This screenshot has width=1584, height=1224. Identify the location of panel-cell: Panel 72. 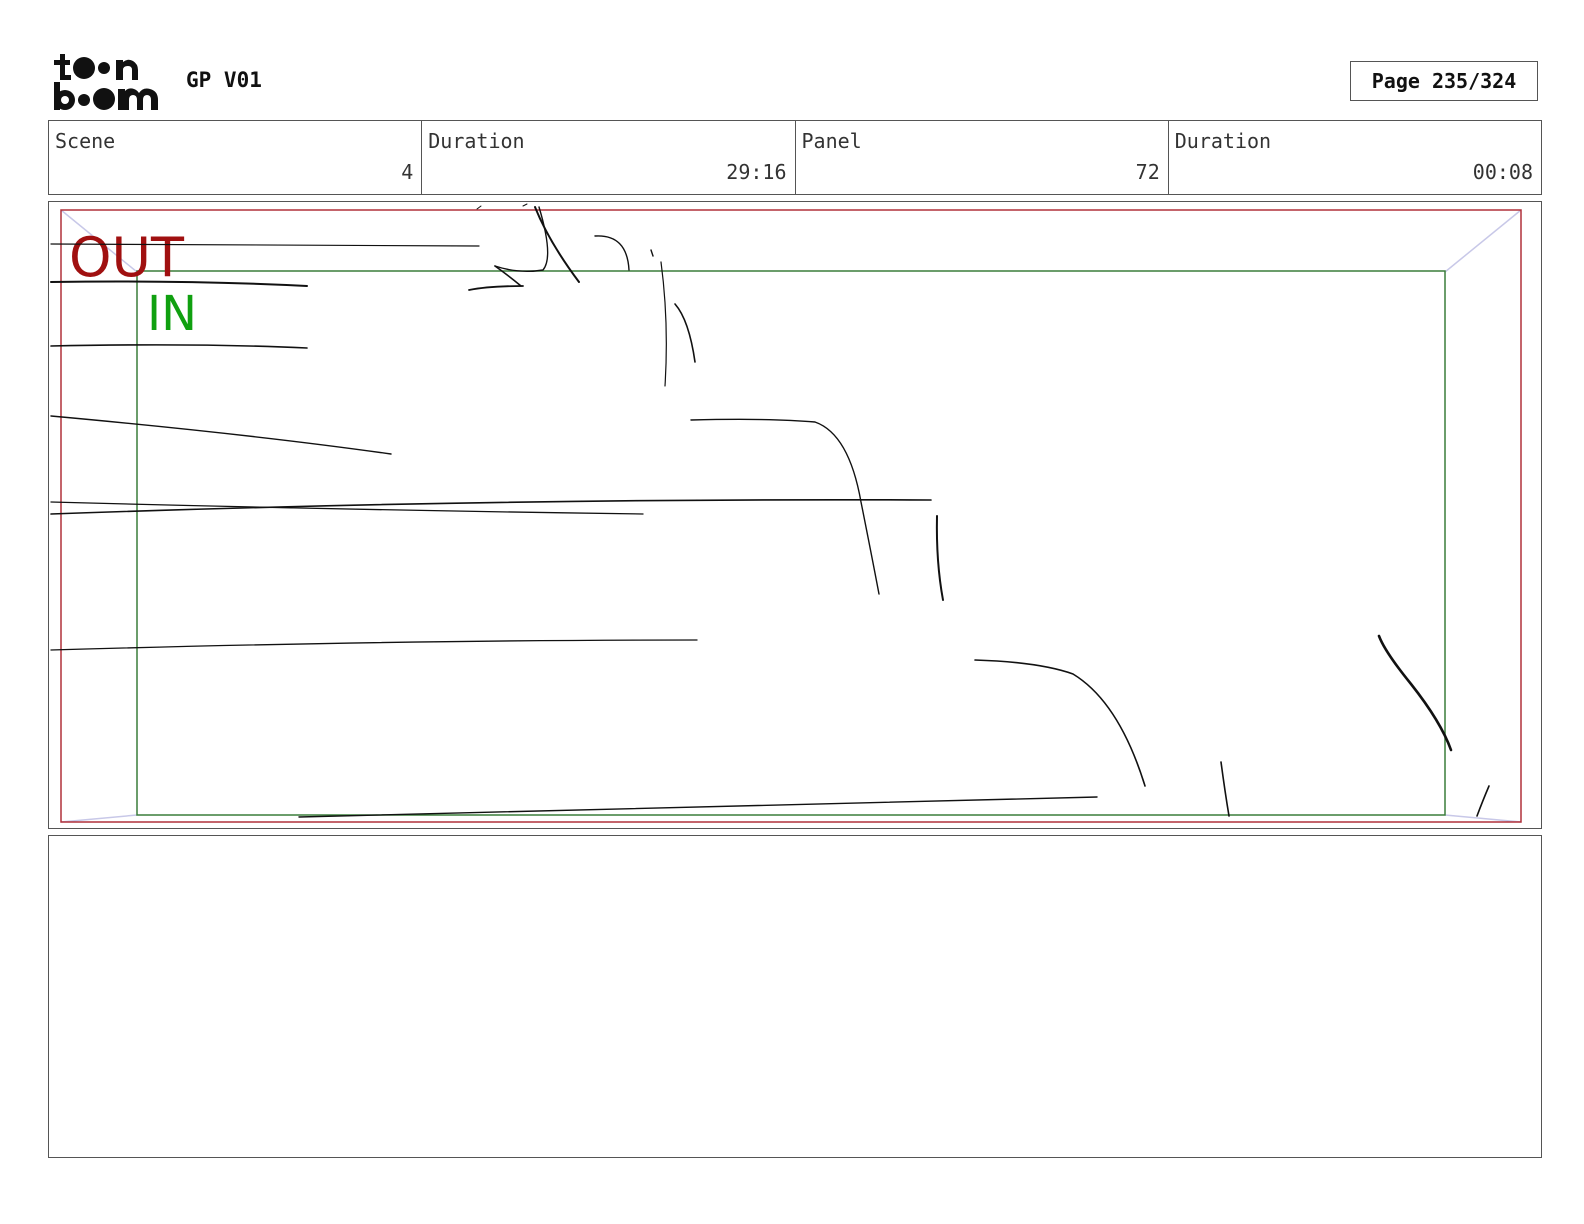
(982, 157).